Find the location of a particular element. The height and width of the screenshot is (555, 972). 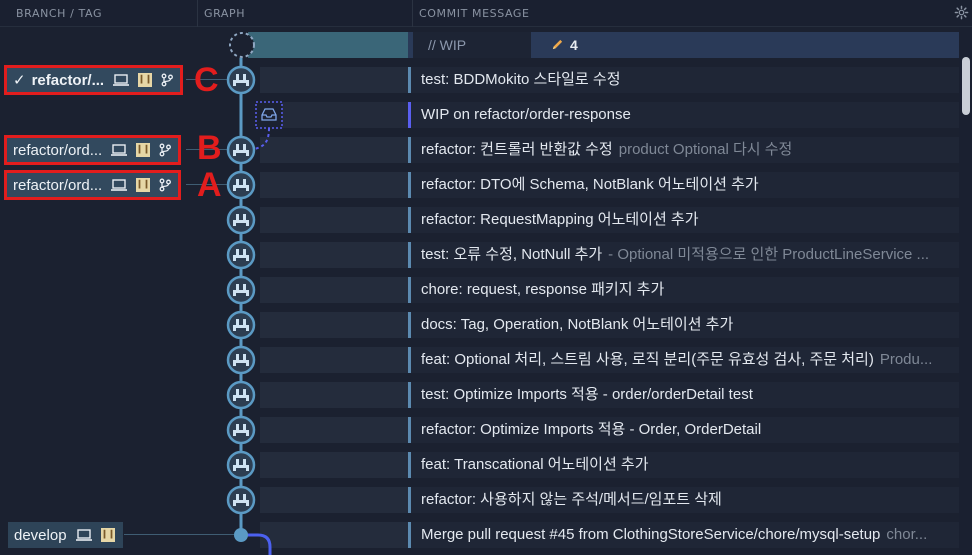

commit-message: feat: Transcational 어노테이션 추가 is located at coordinates (538, 465).